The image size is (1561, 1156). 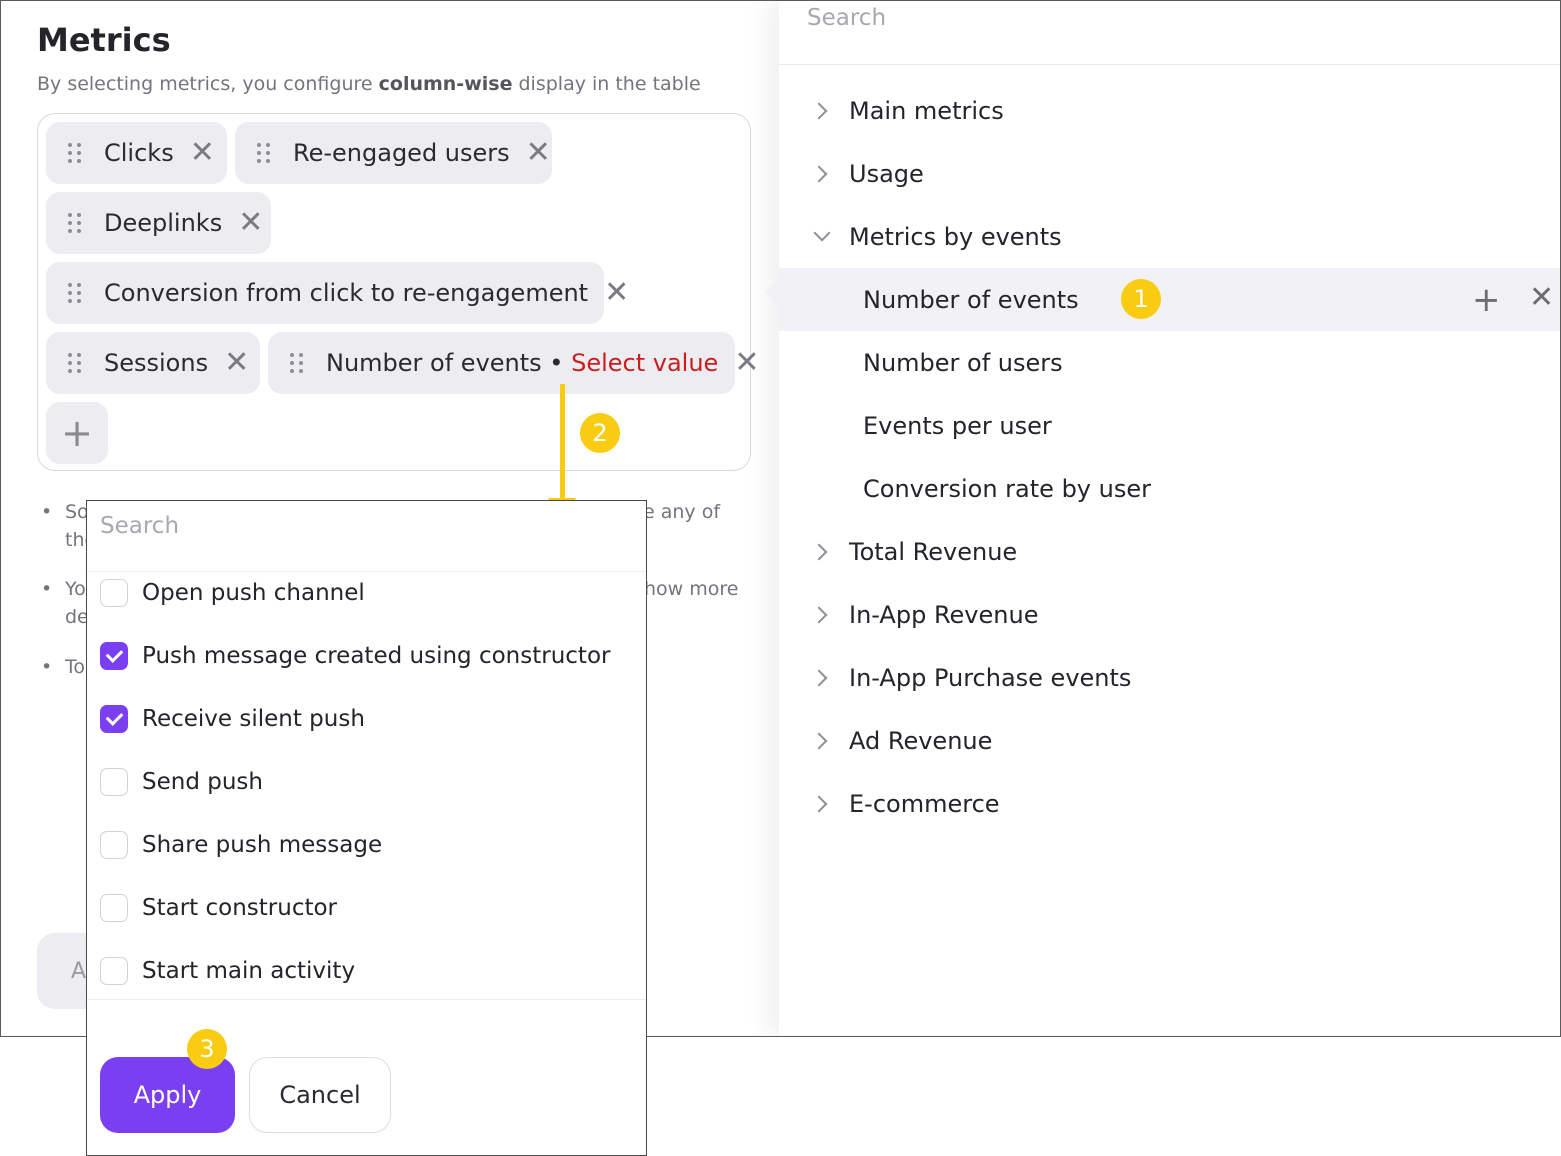 I want to click on tree-group-ad-revenue: Ad Revenue, so click(x=1169, y=740).